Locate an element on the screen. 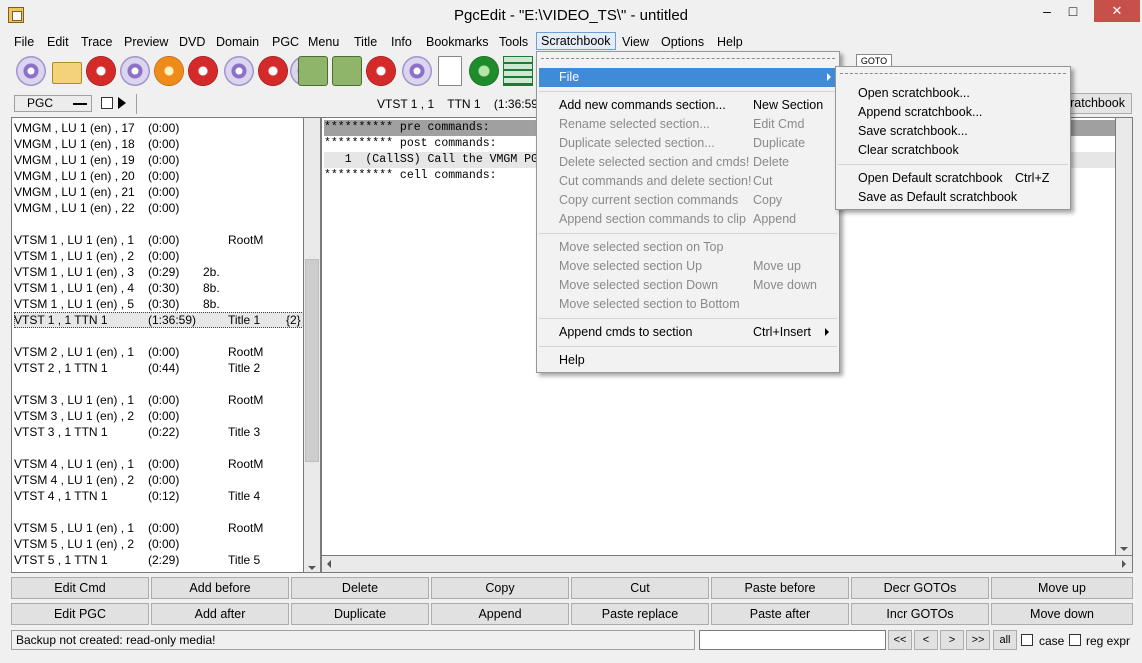 This screenshot has width=1142, height=663. globe-icon is located at coordinates (484, 71).